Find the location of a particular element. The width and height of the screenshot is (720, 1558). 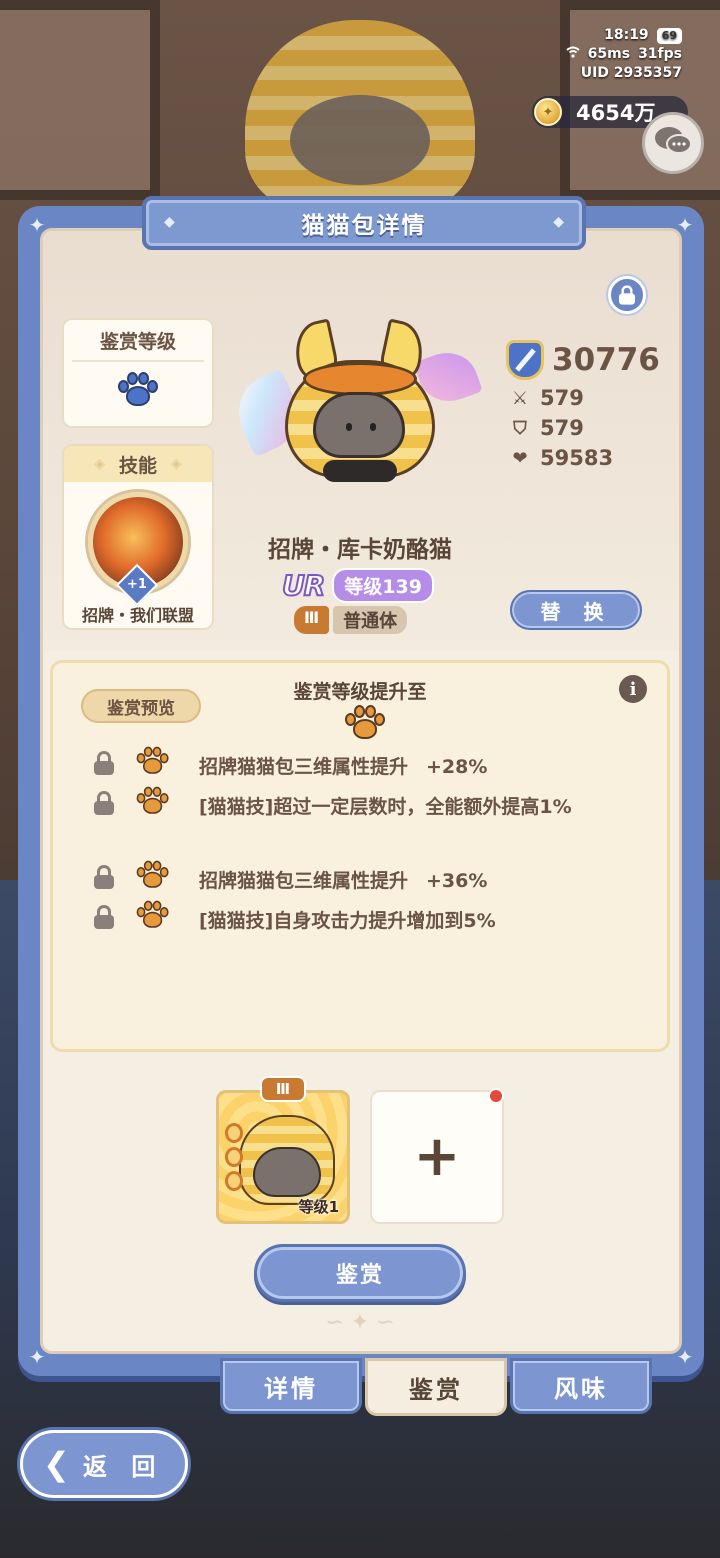

back-arrow-icon: ❮ is located at coordinates (56, 1464).